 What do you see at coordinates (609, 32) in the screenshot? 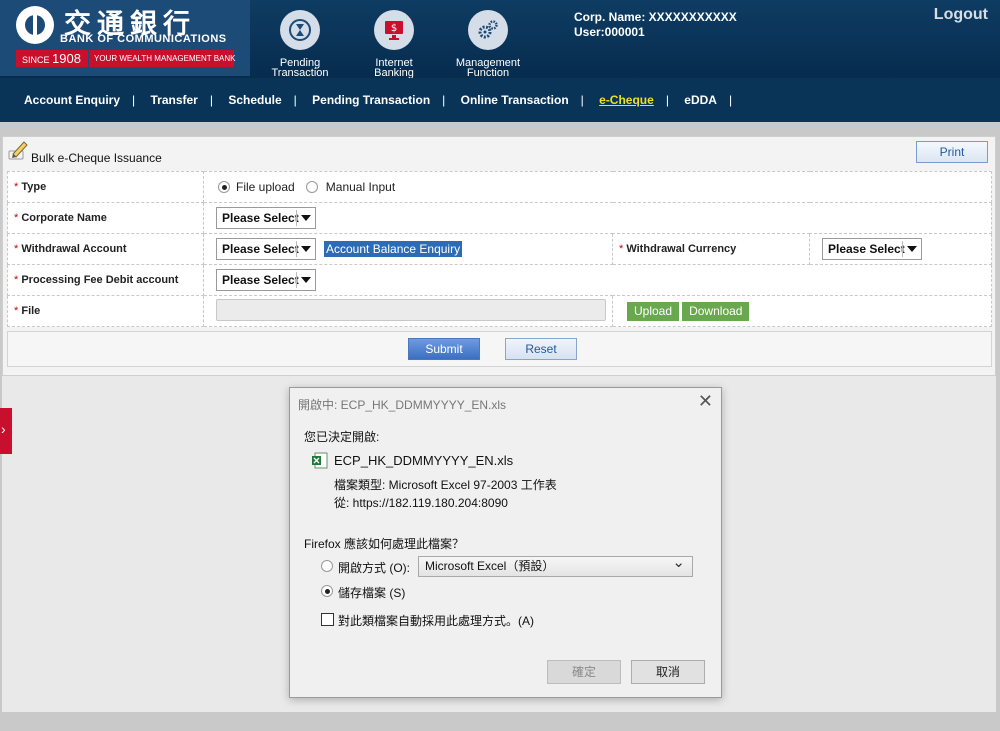
I see `user-id: User:000001` at bounding box center [609, 32].